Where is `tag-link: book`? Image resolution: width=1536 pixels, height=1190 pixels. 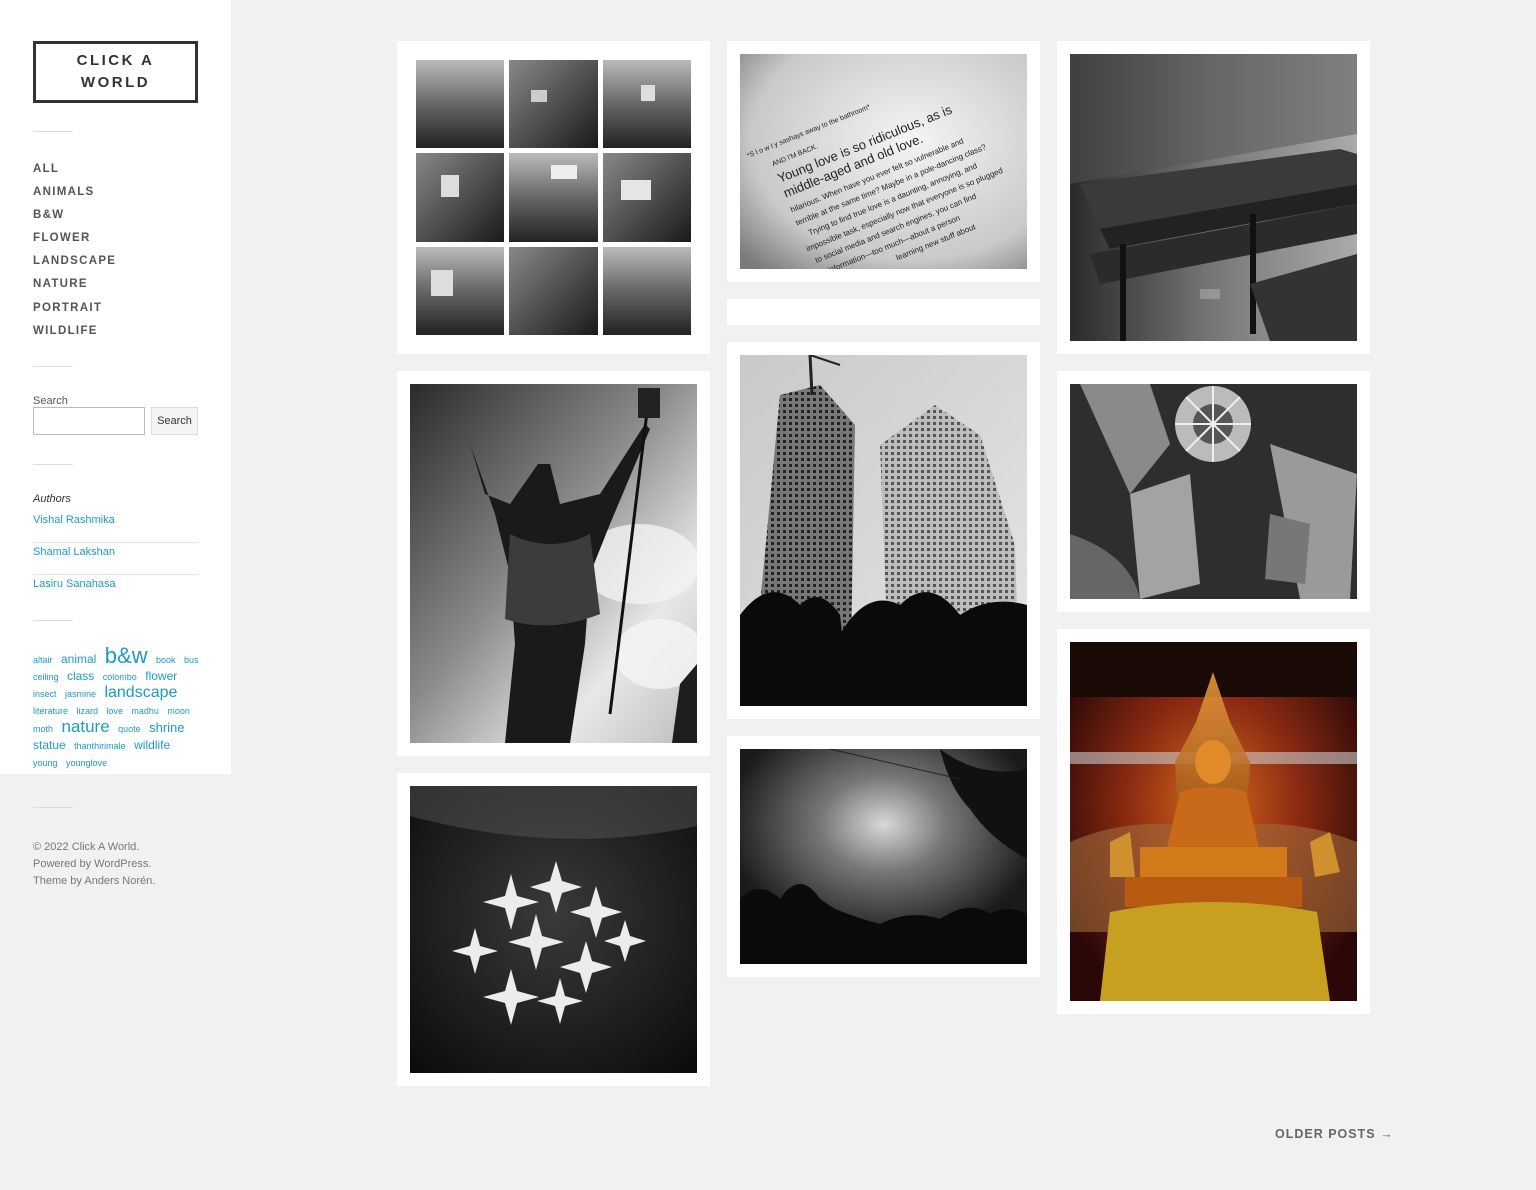 tag-link: book is located at coordinates (166, 660).